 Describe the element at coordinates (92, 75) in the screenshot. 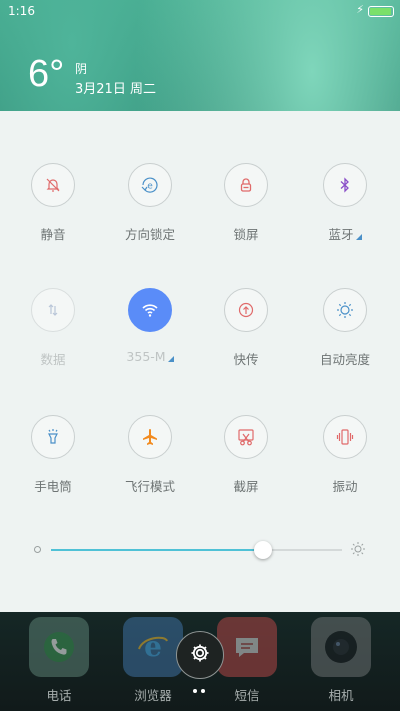

I see `weather-widget: 6° 阴 3月21日 周二` at that location.